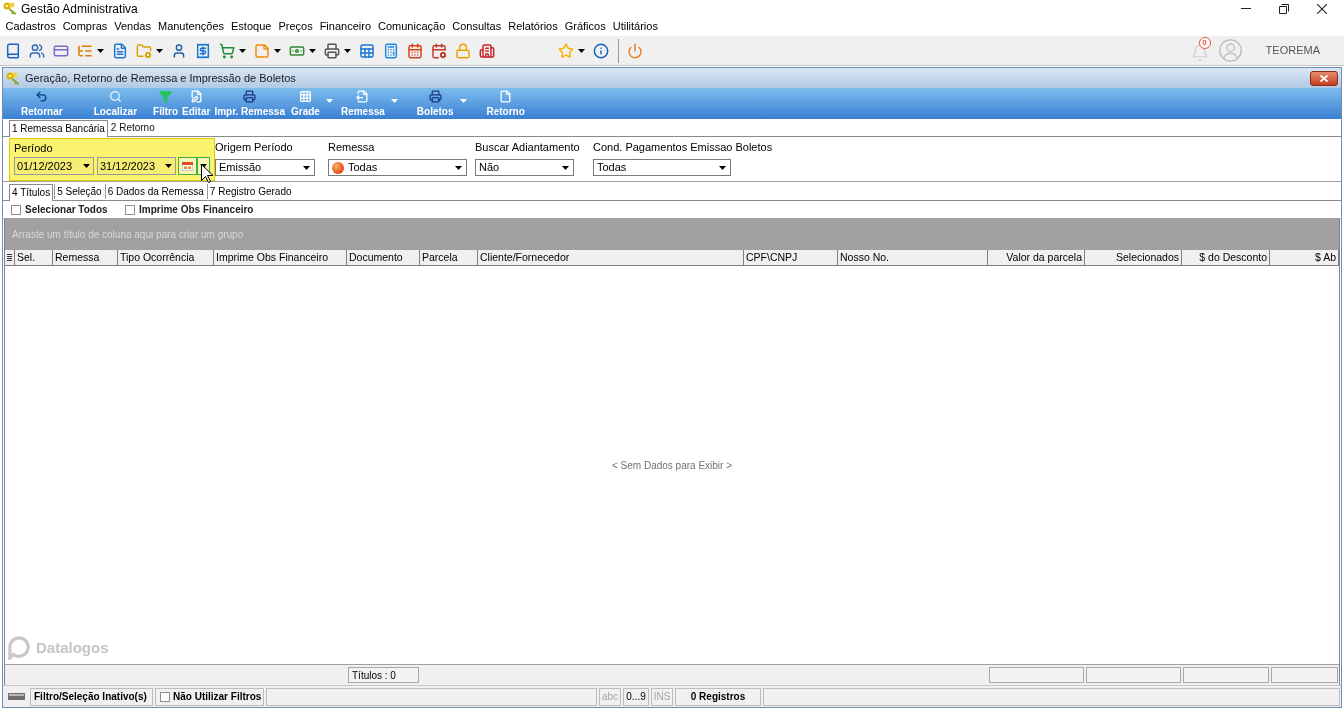 This screenshot has height=708, width=1344. What do you see at coordinates (196, 96) in the screenshot?
I see `edit-icon` at bounding box center [196, 96].